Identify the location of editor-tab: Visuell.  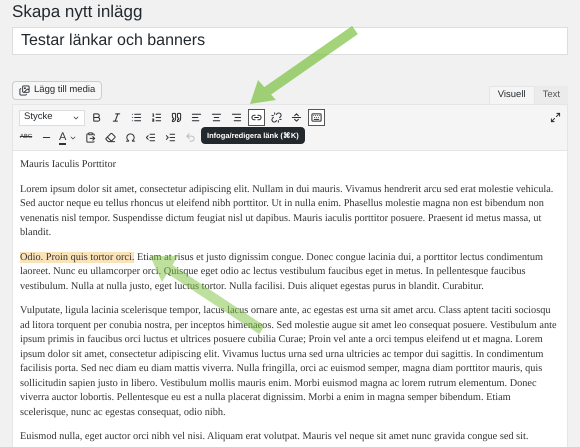
(511, 95).